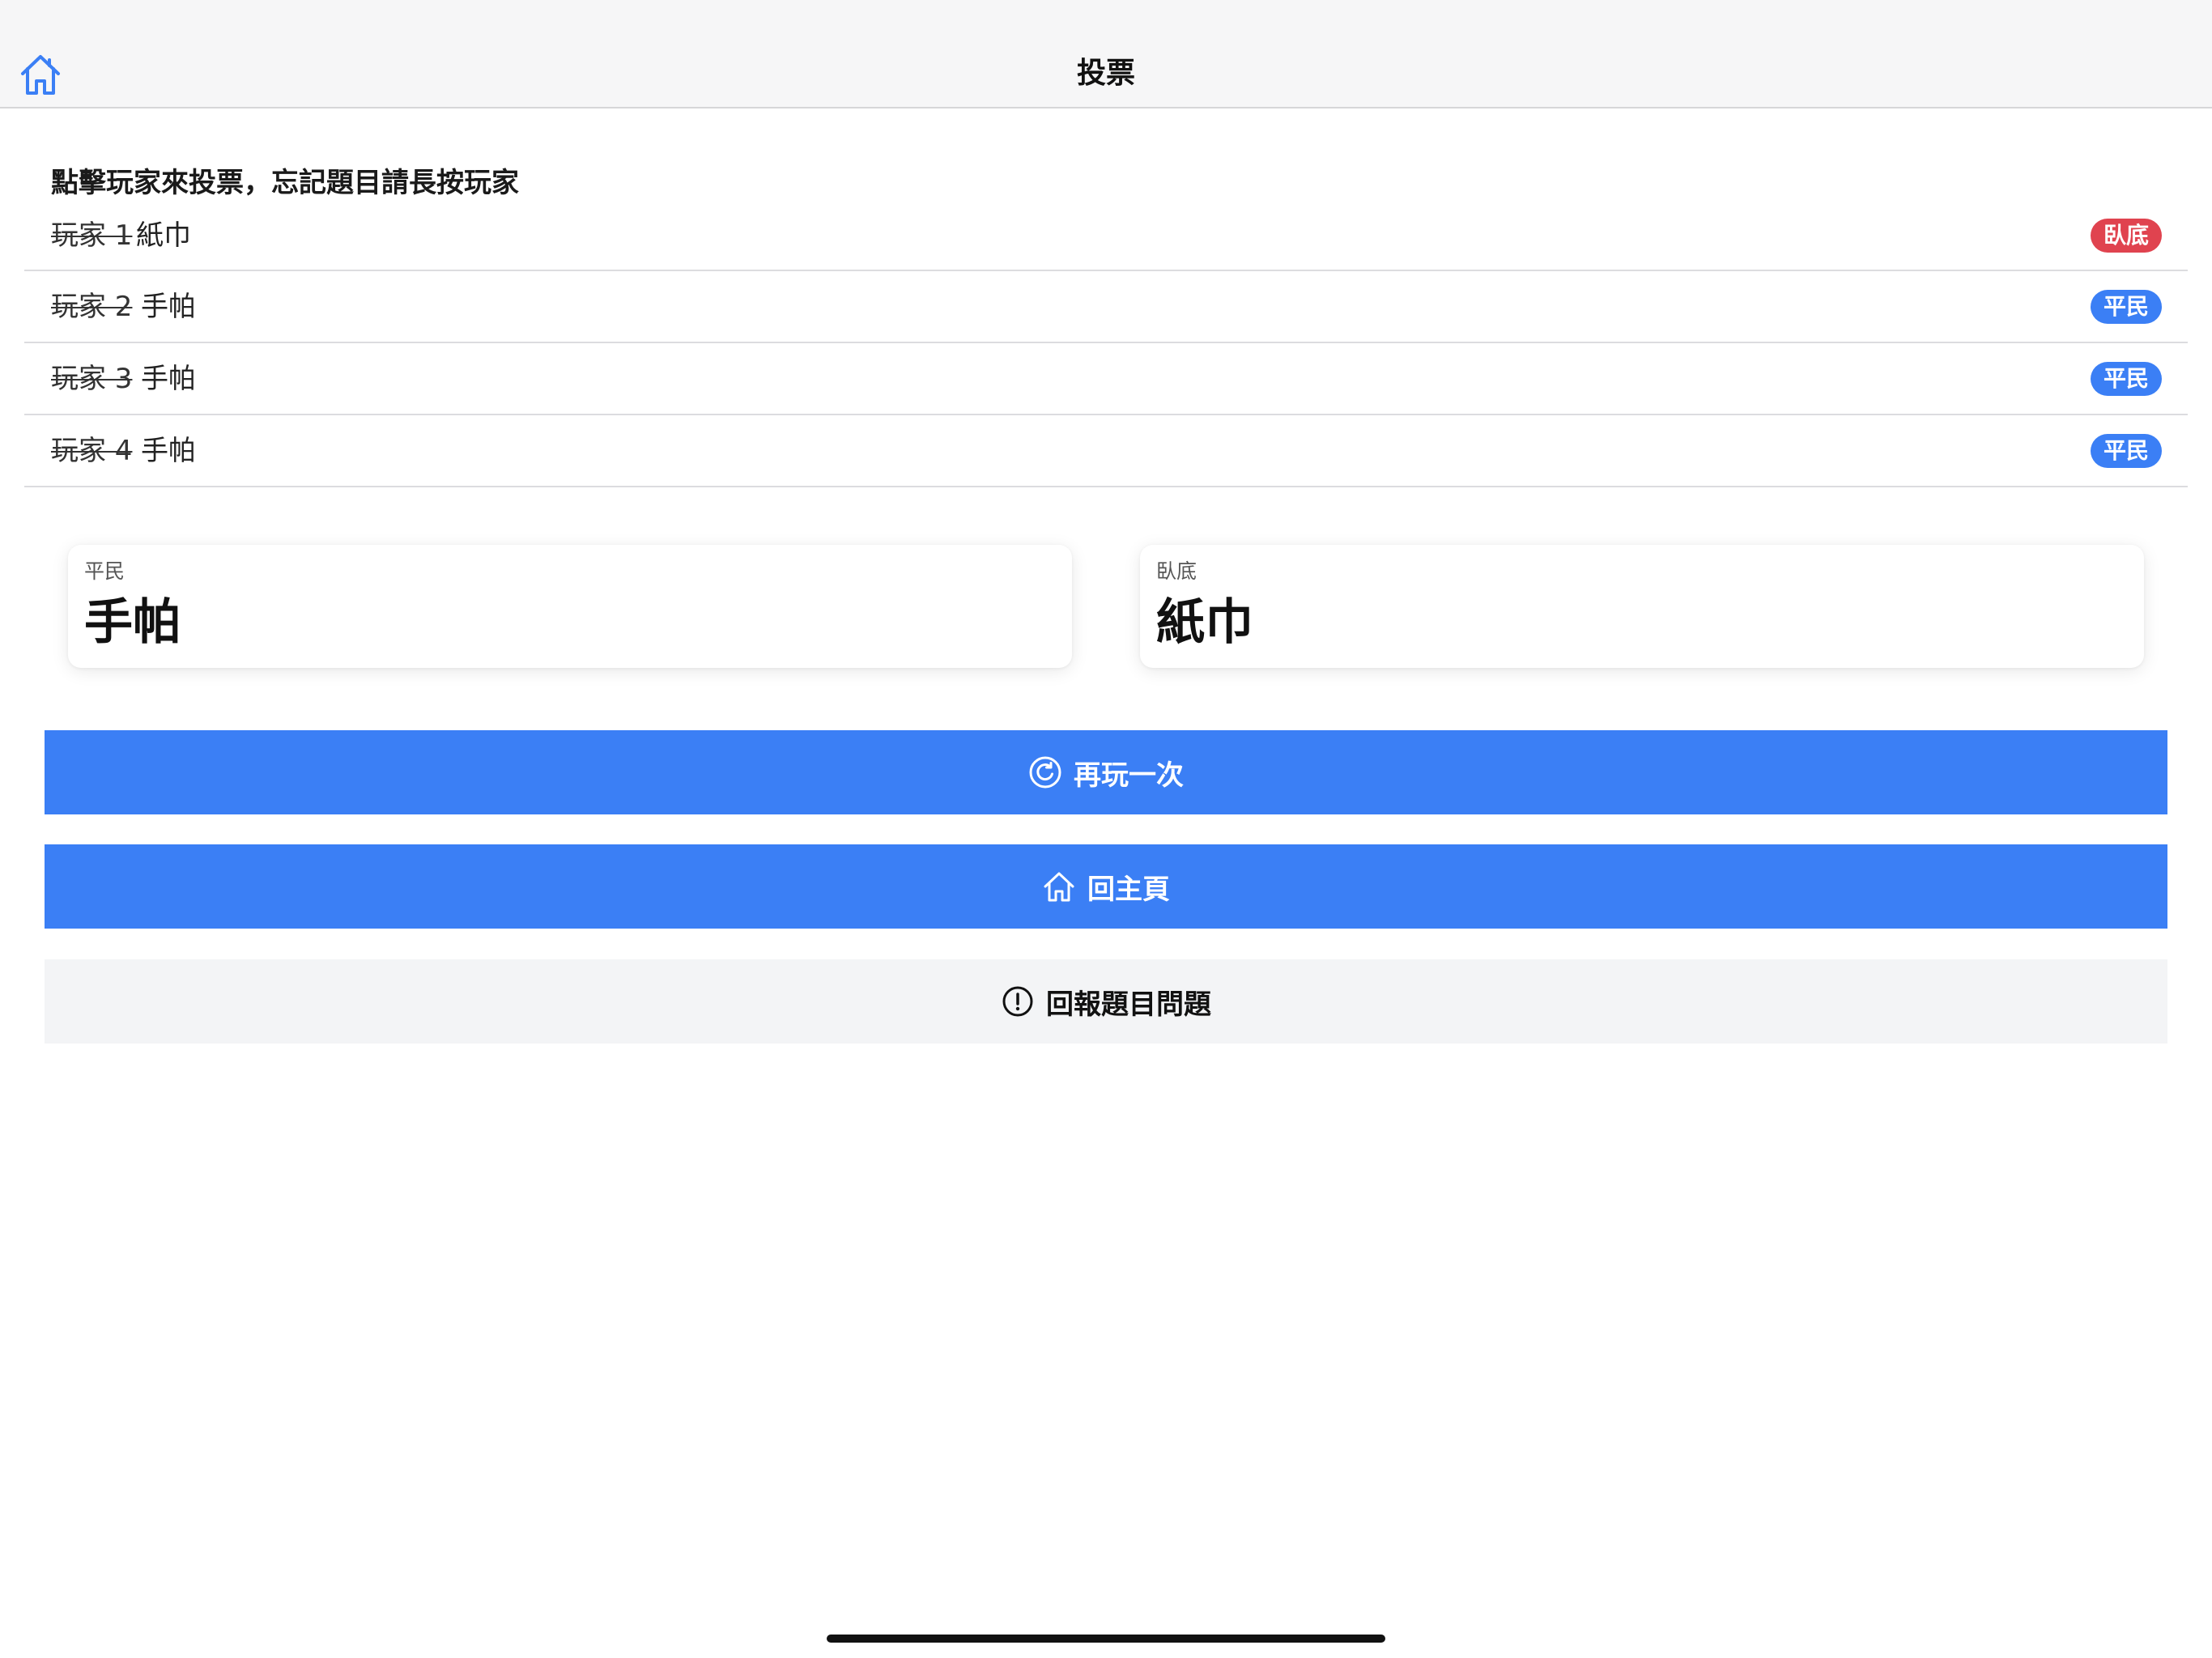 Image resolution: width=2212 pixels, height=1658 pixels. What do you see at coordinates (1059, 886) in the screenshot?
I see `home-icon` at bounding box center [1059, 886].